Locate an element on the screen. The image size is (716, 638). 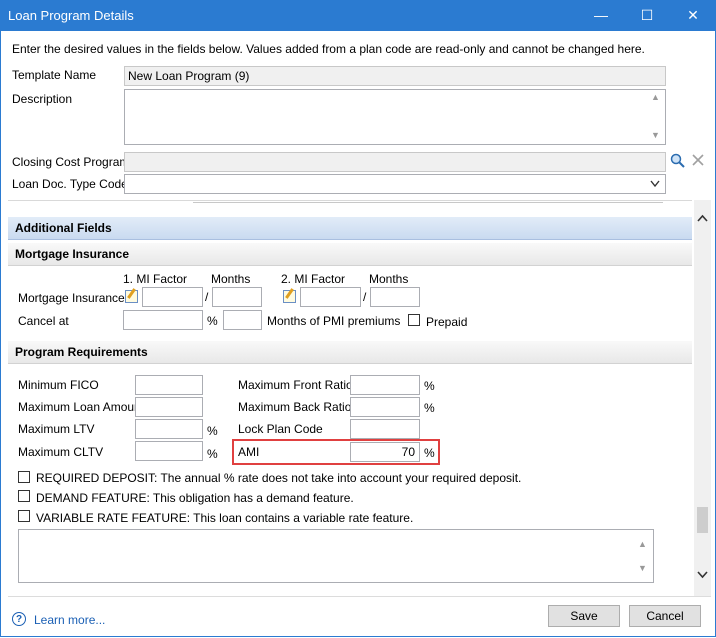
loan-doc-type-code-label: Loan Doc. Type Code is located at coordinates (70, 184).